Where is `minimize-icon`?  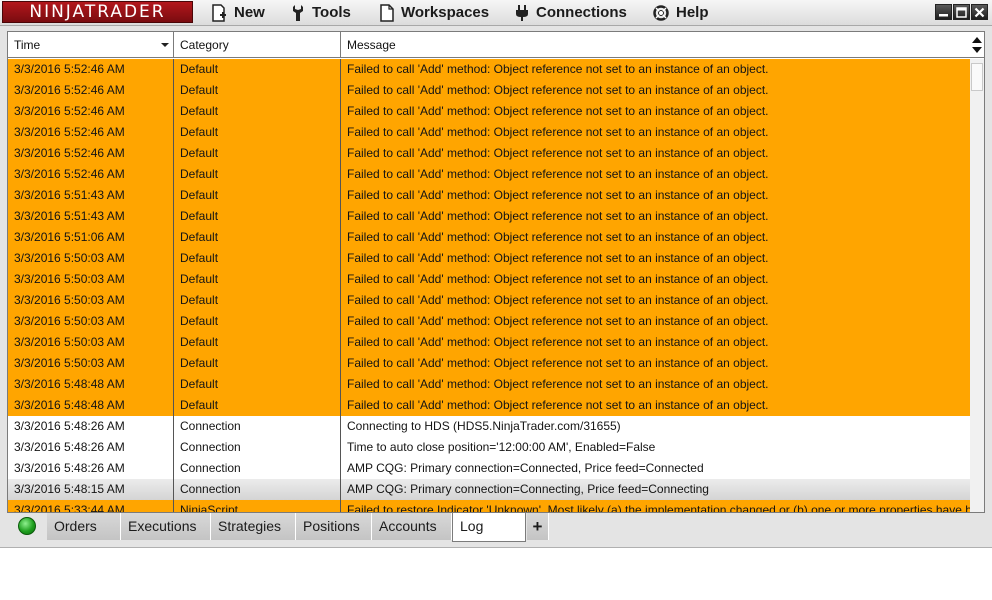
minimize-icon is located at coordinates (943, 14).